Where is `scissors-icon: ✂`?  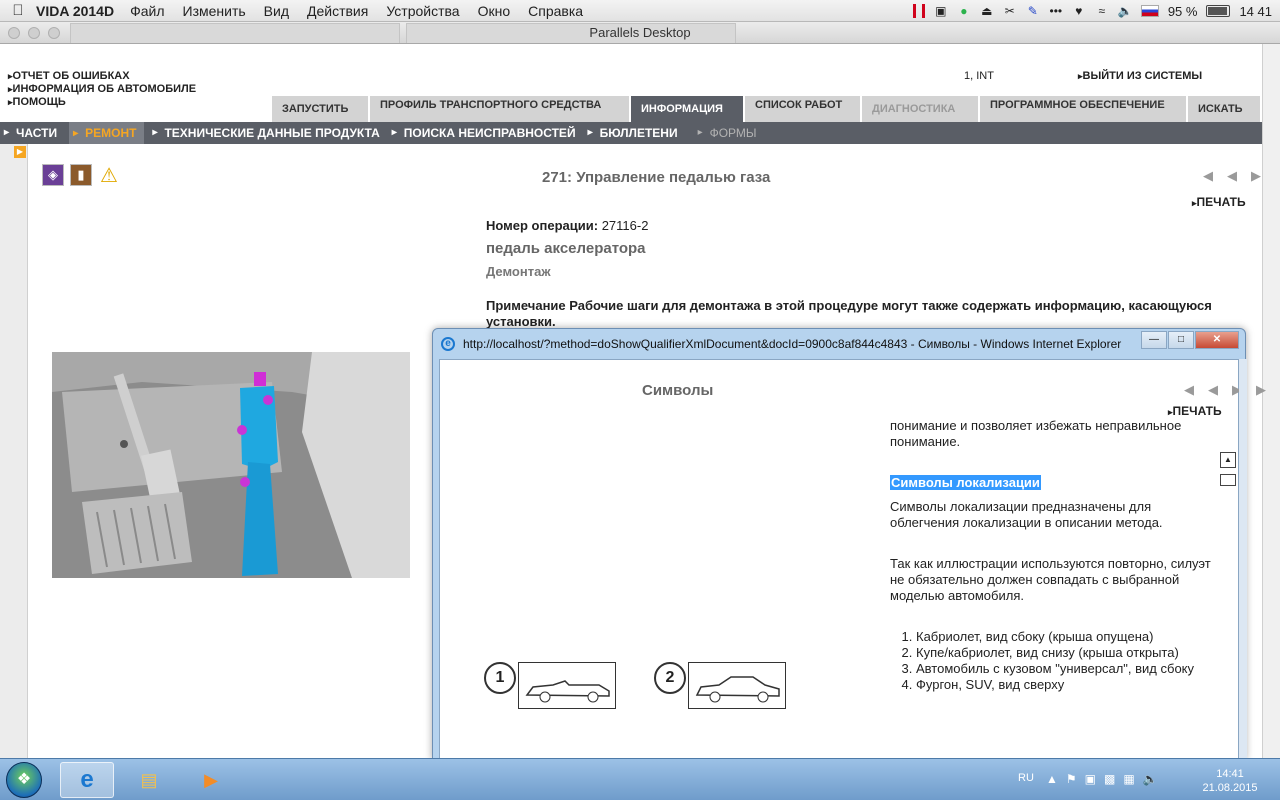
scissors-icon: ✂ is located at coordinates (1010, 11).